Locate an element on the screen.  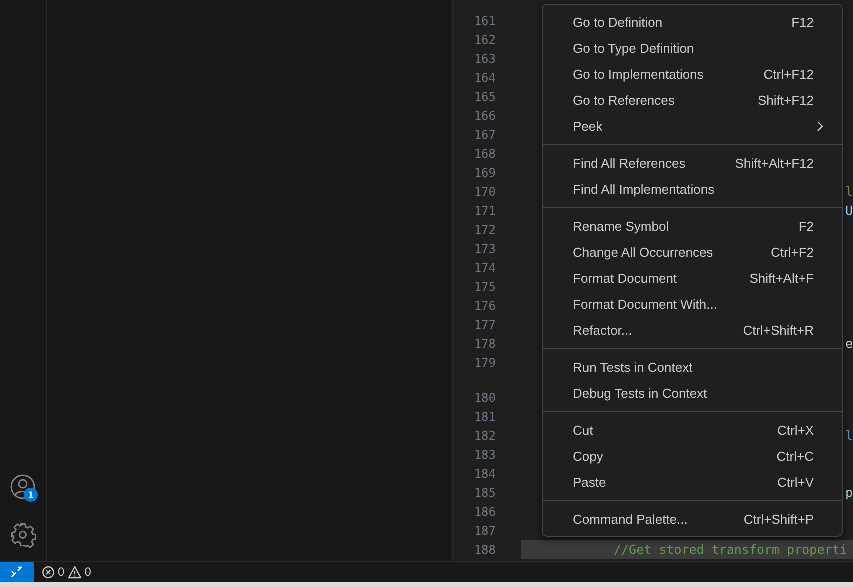
menu-item: Paste Ctrl+V is located at coordinates (692, 482).